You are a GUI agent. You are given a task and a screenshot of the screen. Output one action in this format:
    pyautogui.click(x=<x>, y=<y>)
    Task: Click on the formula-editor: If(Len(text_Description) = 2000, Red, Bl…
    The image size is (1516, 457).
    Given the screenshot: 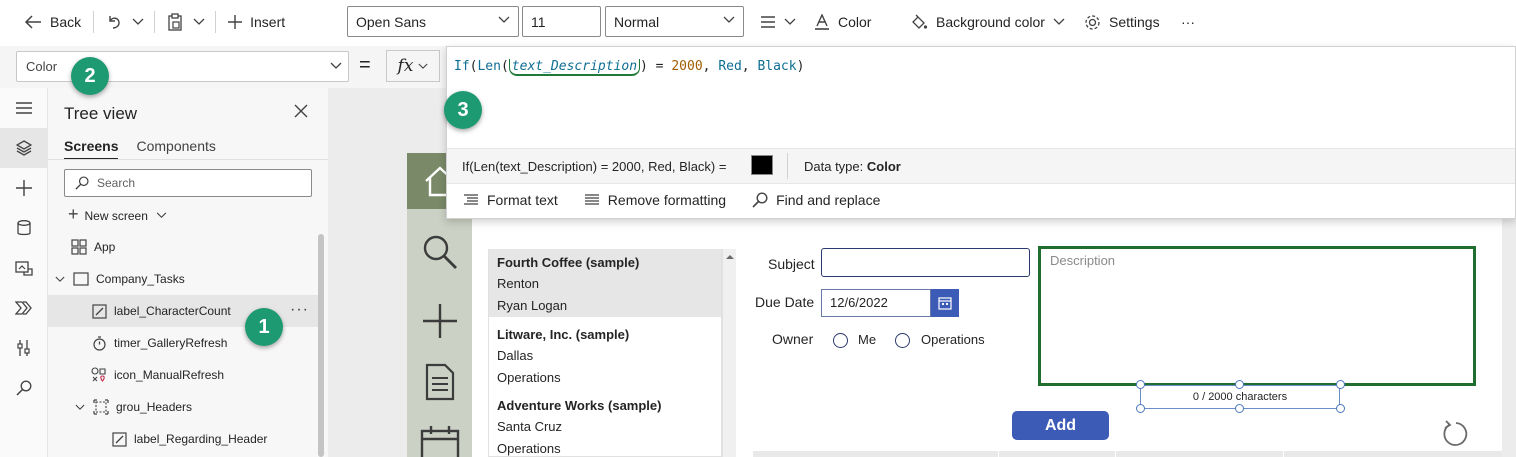 What is the action you would take?
    pyautogui.click(x=629, y=67)
    